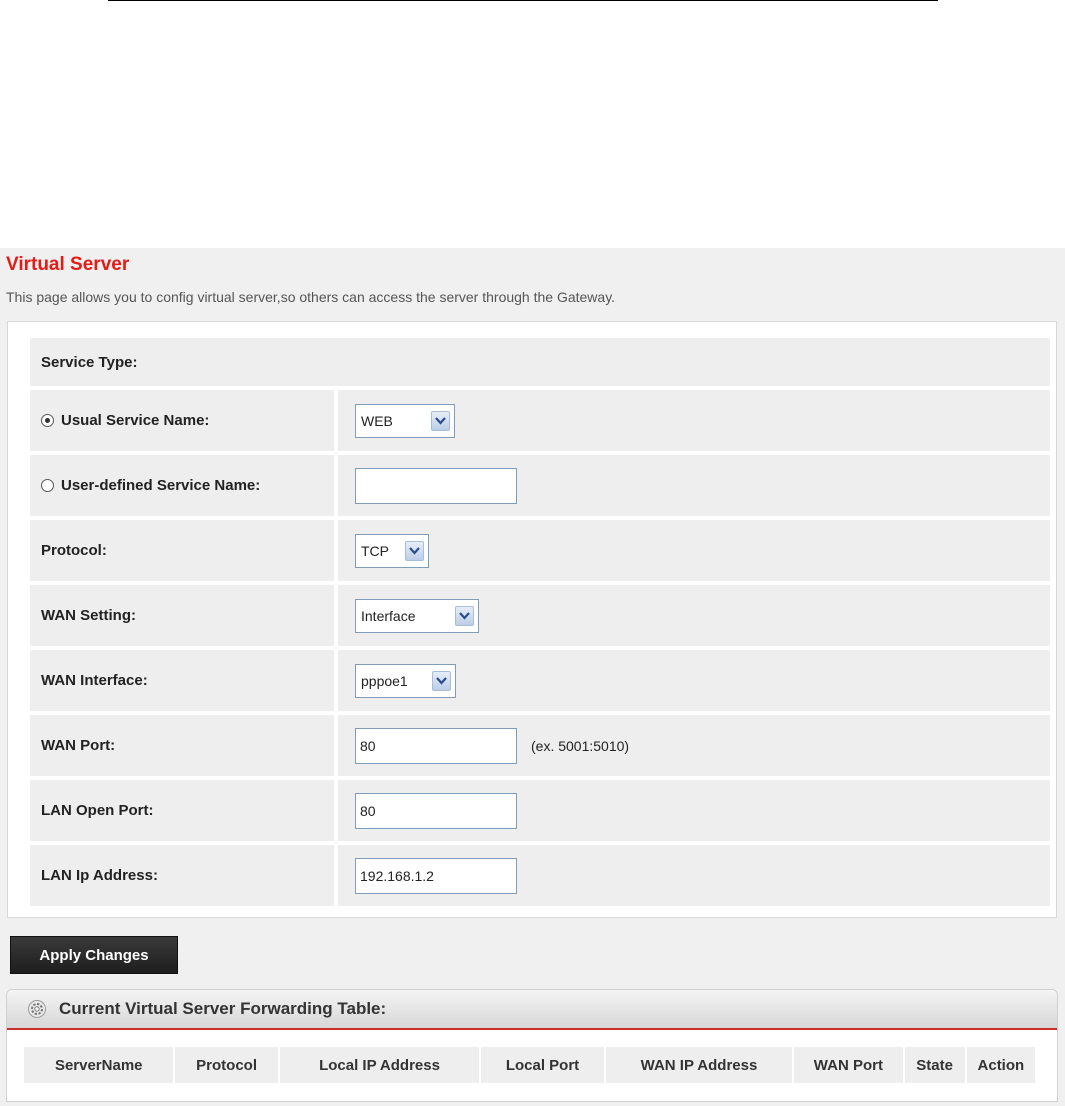 Image resolution: width=1065 pixels, height=1106 pixels. I want to click on lan-open-port-label: LAN Open Port:, so click(182, 810).